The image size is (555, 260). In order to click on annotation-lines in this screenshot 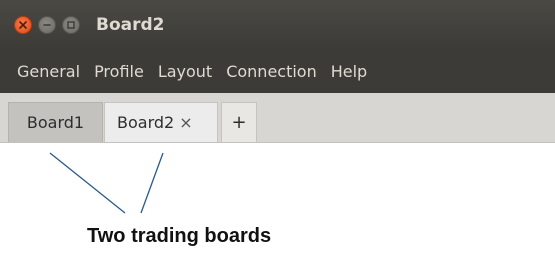, I will do `click(106, 183)`.